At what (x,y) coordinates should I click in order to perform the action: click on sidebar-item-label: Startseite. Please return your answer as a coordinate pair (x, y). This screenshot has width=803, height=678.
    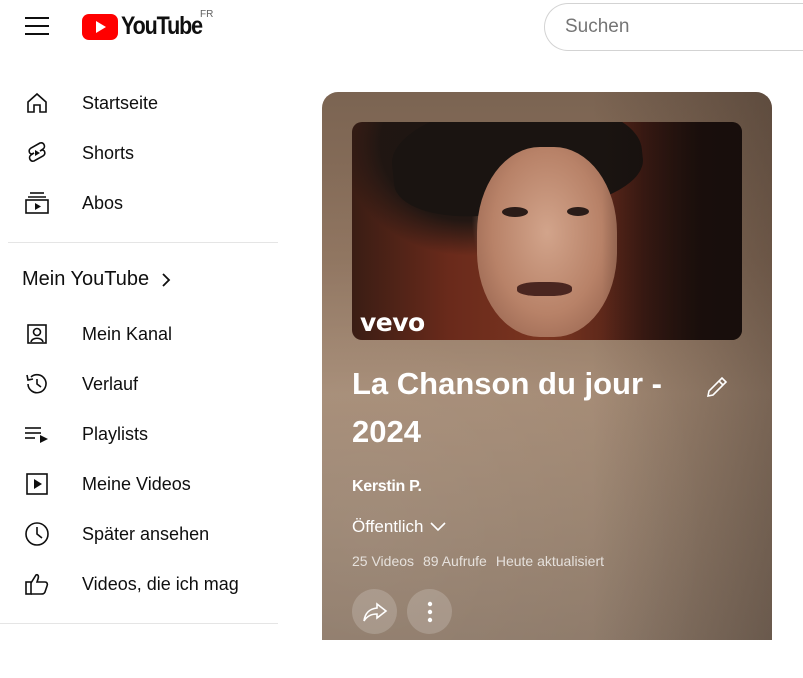
    Looking at the image, I should click on (120, 102).